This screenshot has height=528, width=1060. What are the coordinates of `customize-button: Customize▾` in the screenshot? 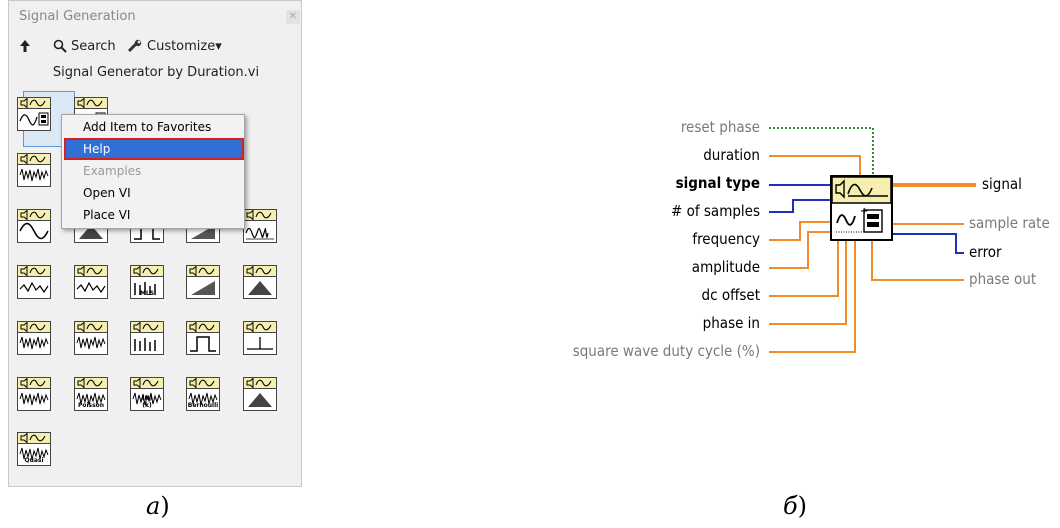 It's located at (174, 46).